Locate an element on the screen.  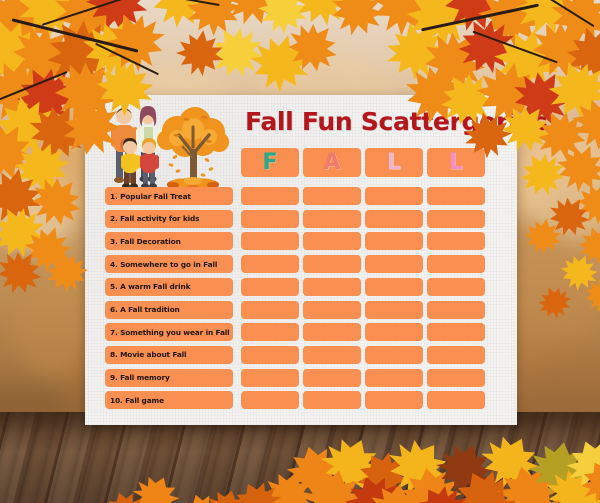
category-label-text: 7. Something you wear in Fall is located at coordinates (170, 332).